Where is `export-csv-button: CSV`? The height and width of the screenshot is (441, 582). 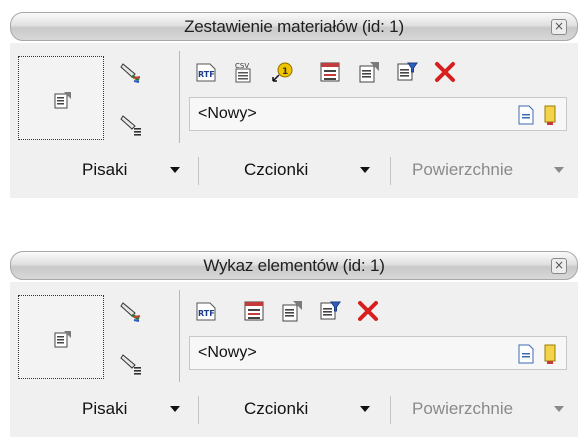
export-csv-button: CSV is located at coordinates (243, 71).